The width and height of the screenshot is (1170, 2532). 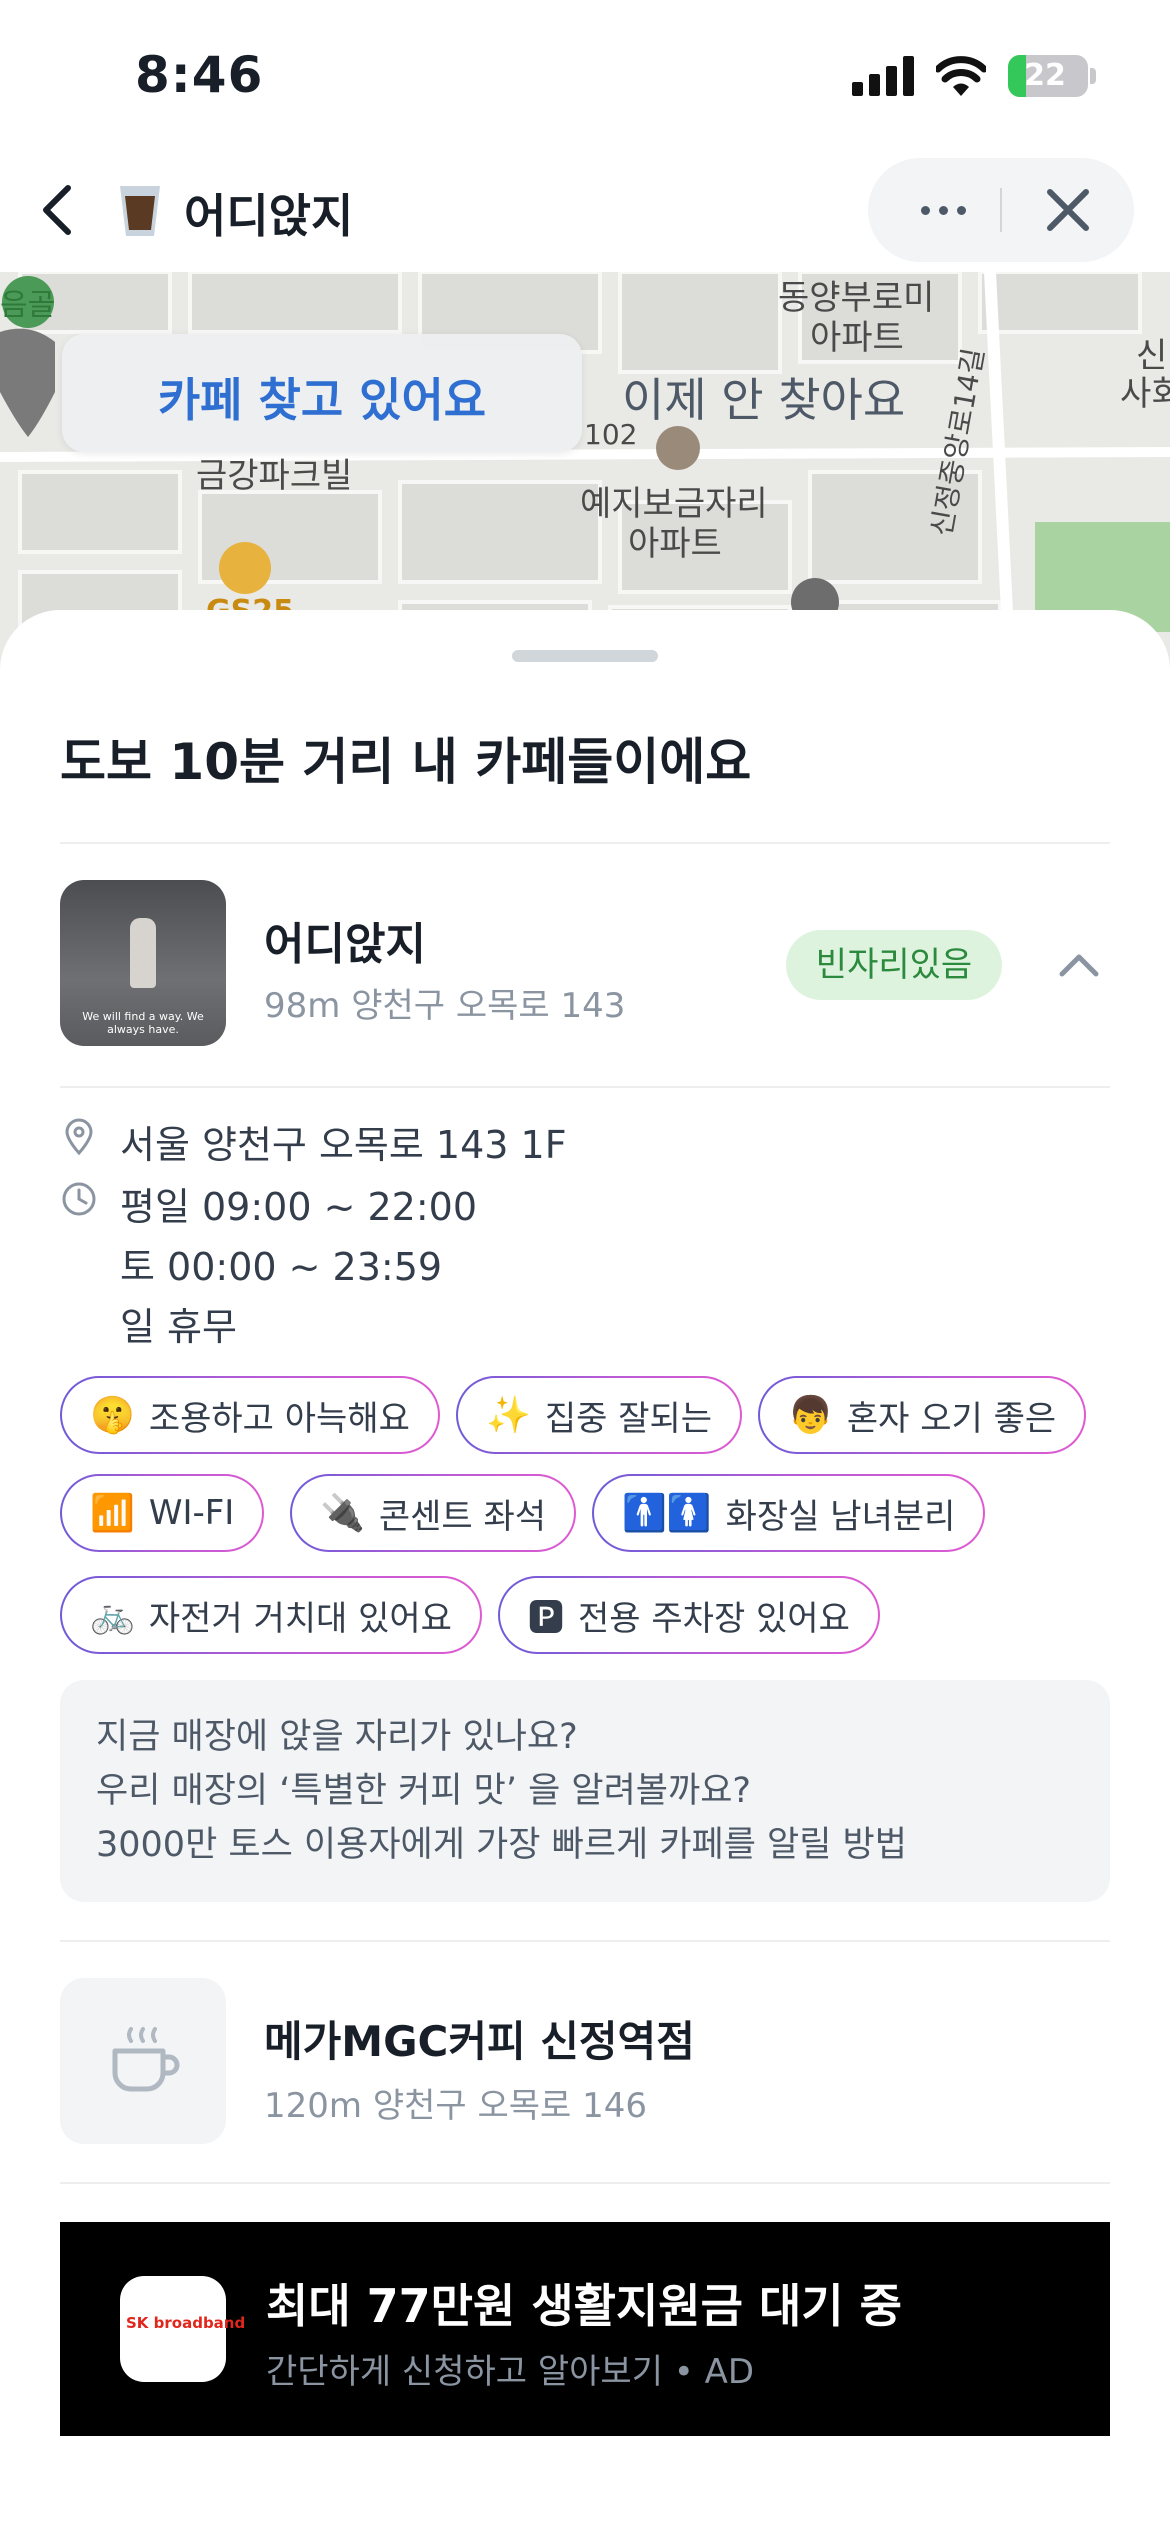 What do you see at coordinates (140, 211) in the screenshot?
I see `cup-icon` at bounding box center [140, 211].